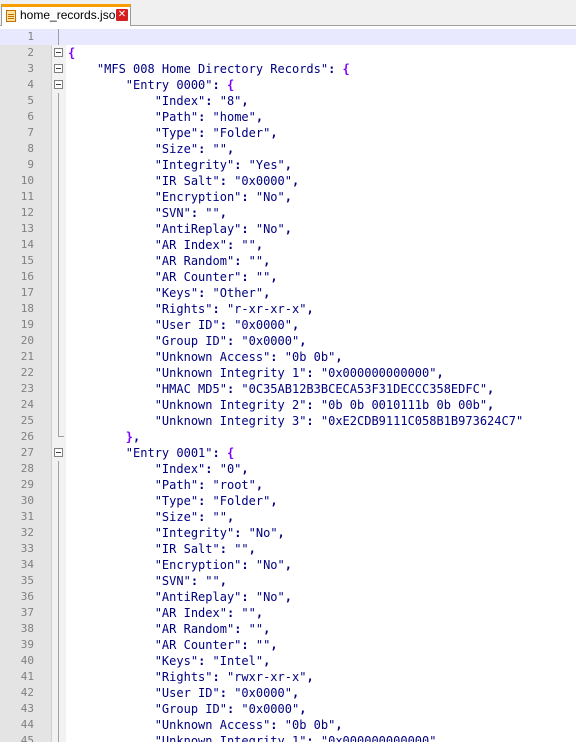 The width and height of the screenshot is (576, 742). Describe the element at coordinates (27, 738) in the screenshot. I see `line-number: 45` at that location.